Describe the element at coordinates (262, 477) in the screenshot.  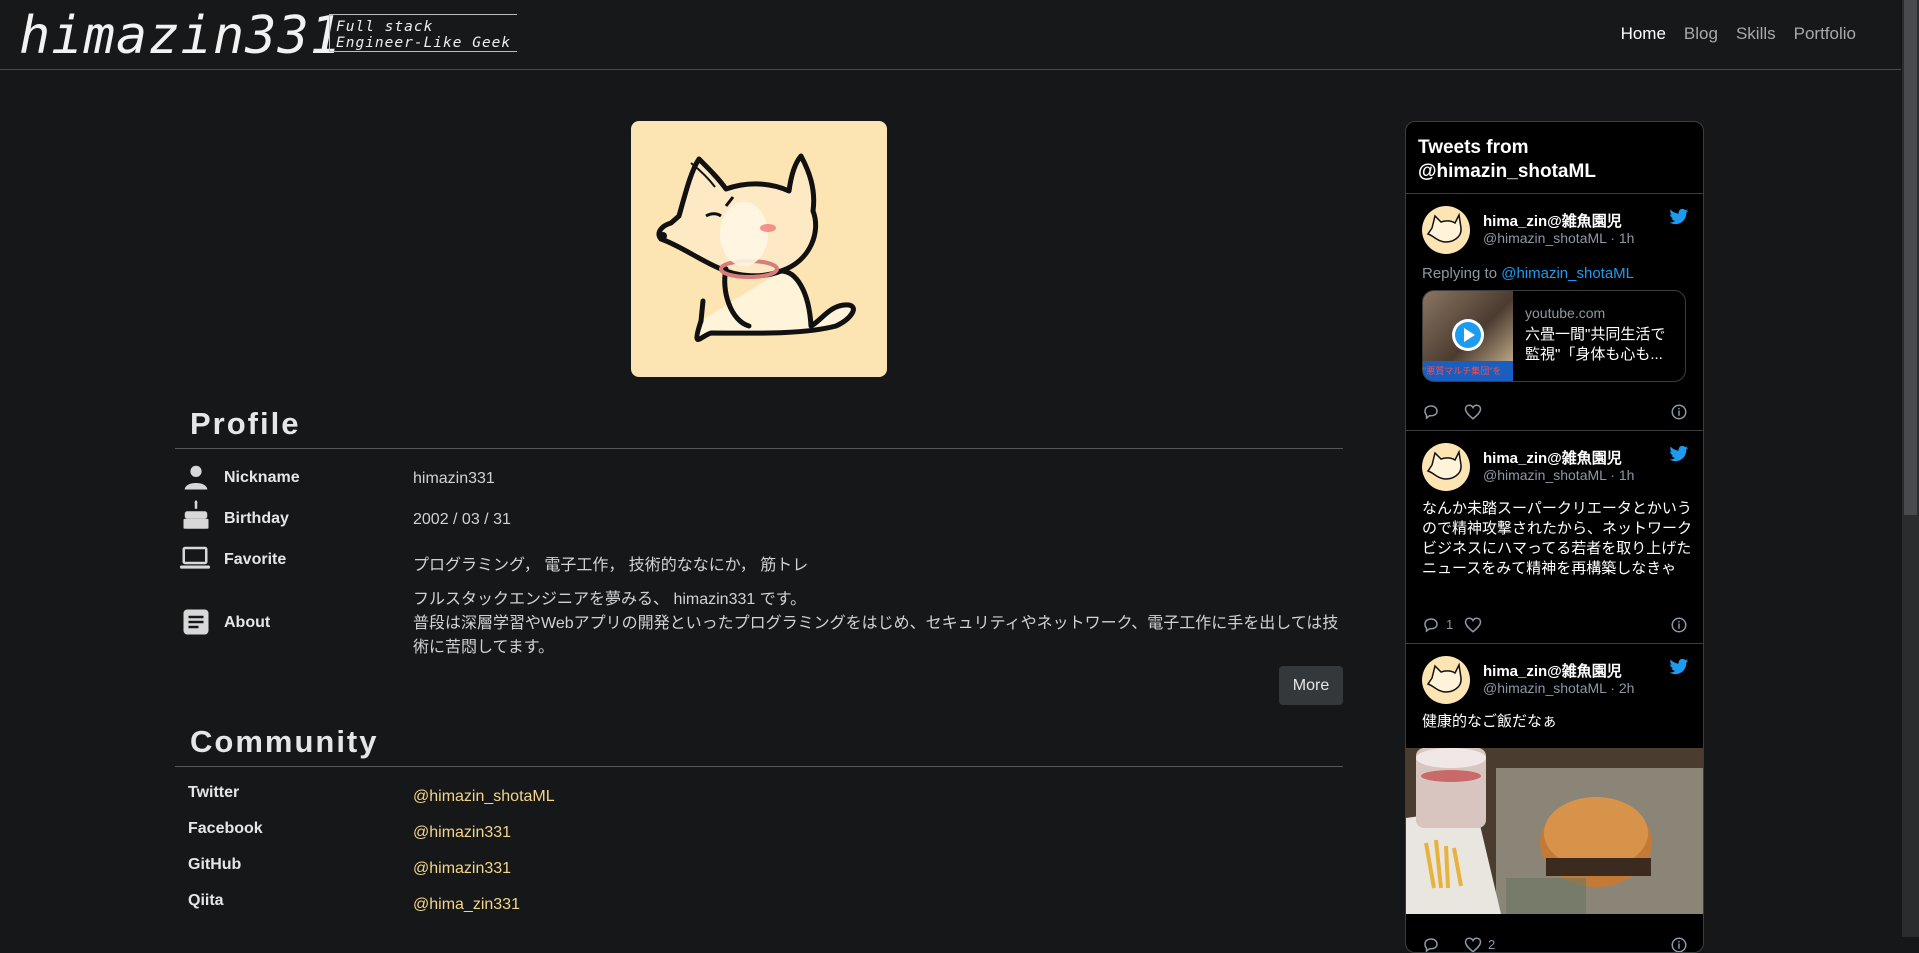
I see `nickname-label: Nickname` at that location.